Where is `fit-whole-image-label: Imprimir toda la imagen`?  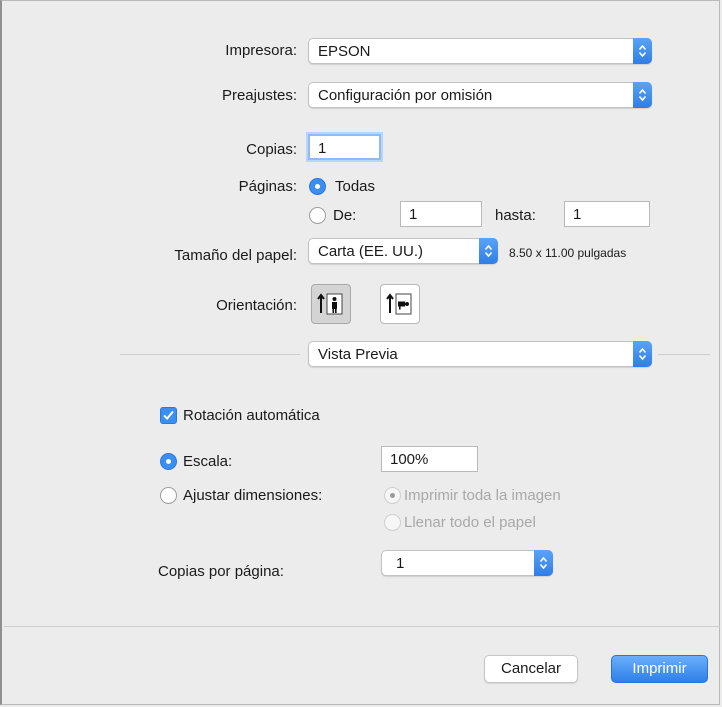
fit-whole-image-label: Imprimir toda la imagen is located at coordinates (482, 495).